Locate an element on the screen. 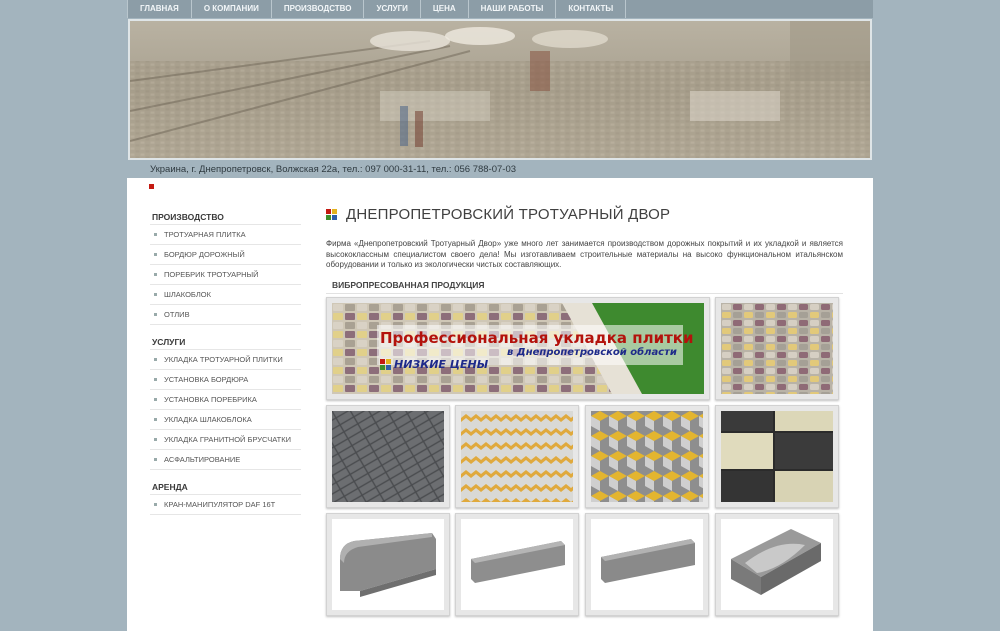 The image size is (1000, 631). sidebar-item-road-curb: БОРДЮР ДОРОЖНЫЙ is located at coordinates (225, 255).